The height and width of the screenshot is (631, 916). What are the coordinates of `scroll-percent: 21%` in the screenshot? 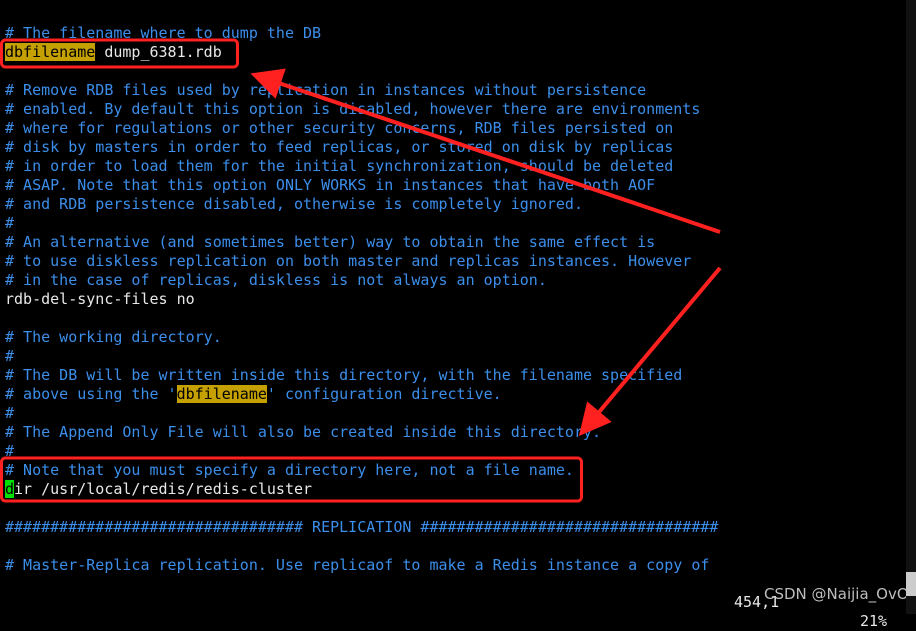 It's located at (874, 621).